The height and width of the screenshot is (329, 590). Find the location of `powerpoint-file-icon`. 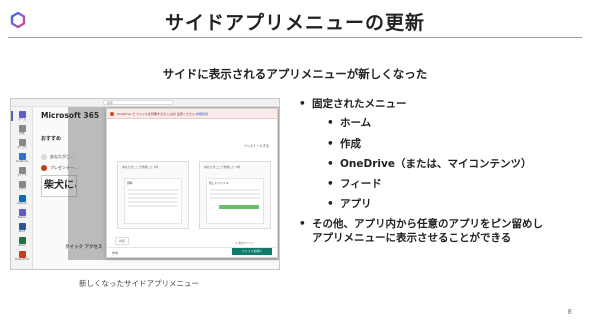

powerpoint-file-icon is located at coordinates (44, 168).